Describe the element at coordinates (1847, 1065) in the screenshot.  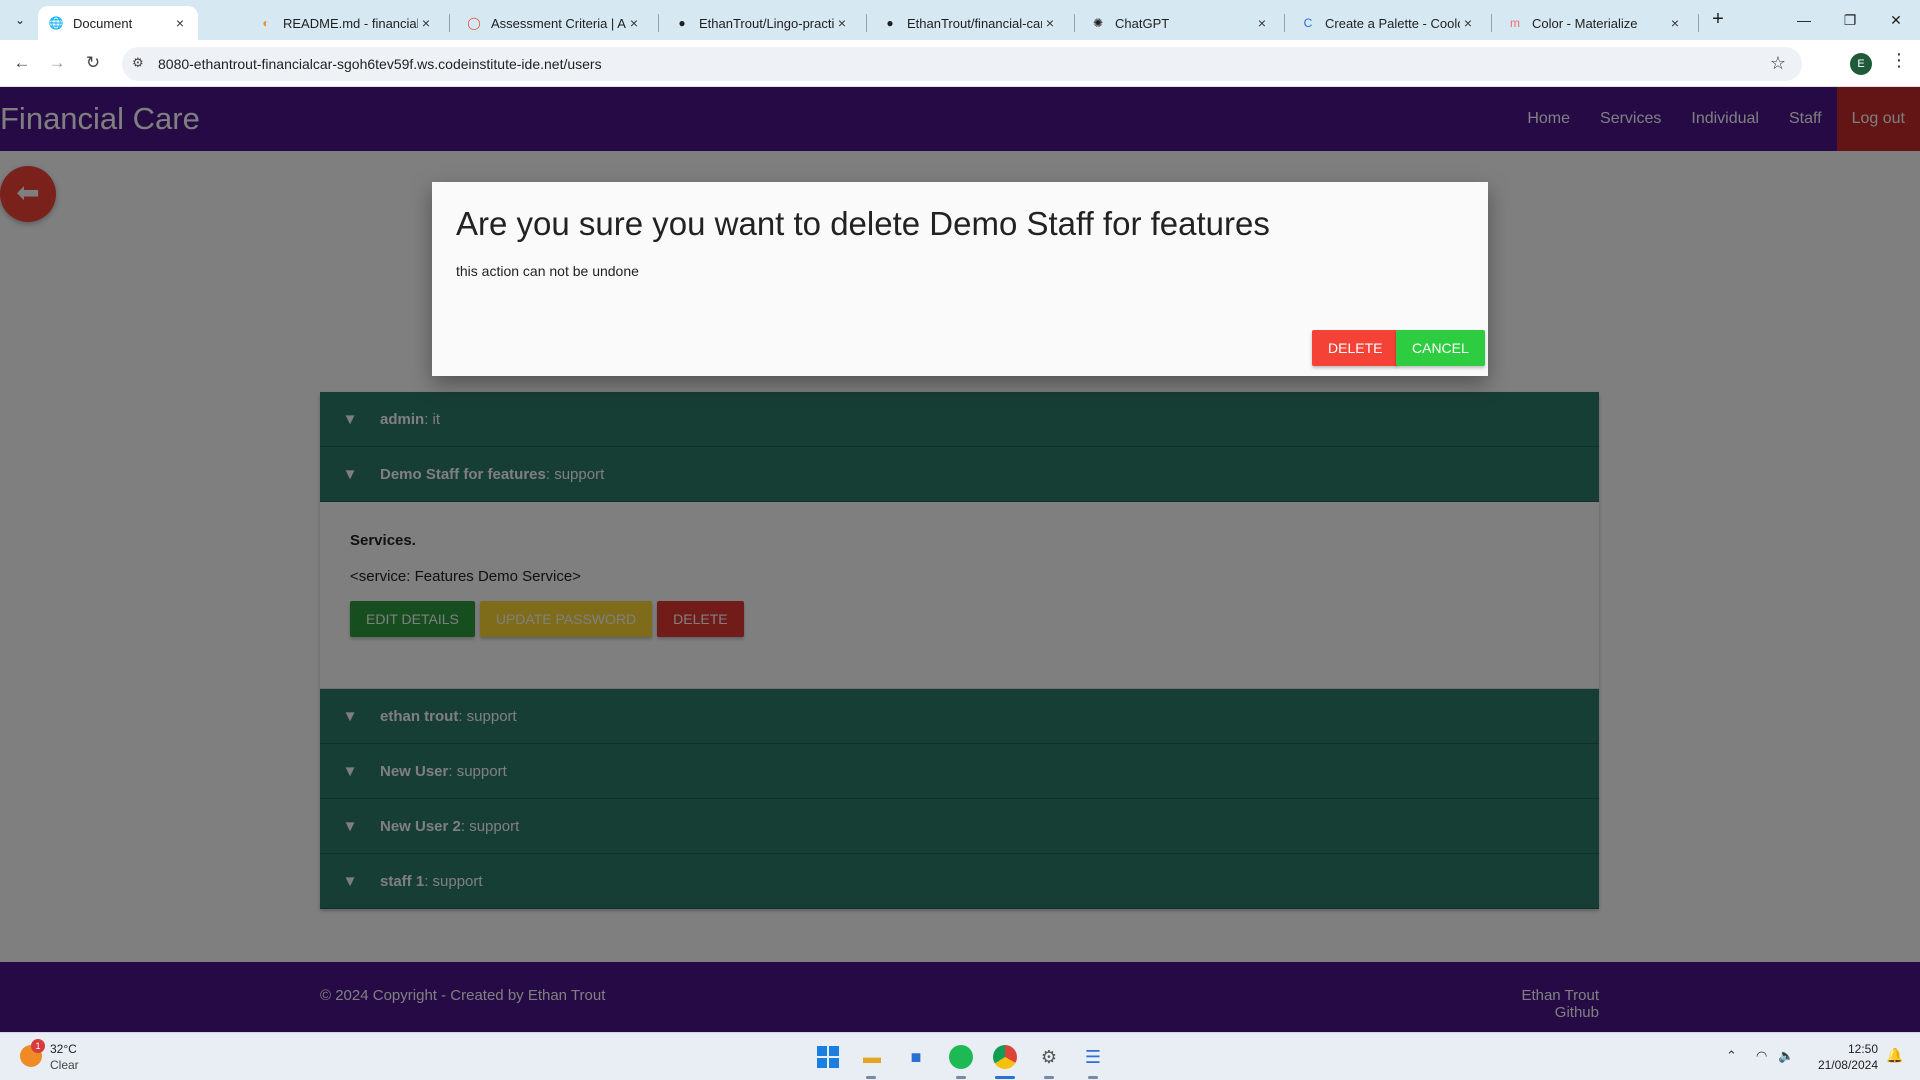
I see `clock-date: 21/08/2024` at that location.